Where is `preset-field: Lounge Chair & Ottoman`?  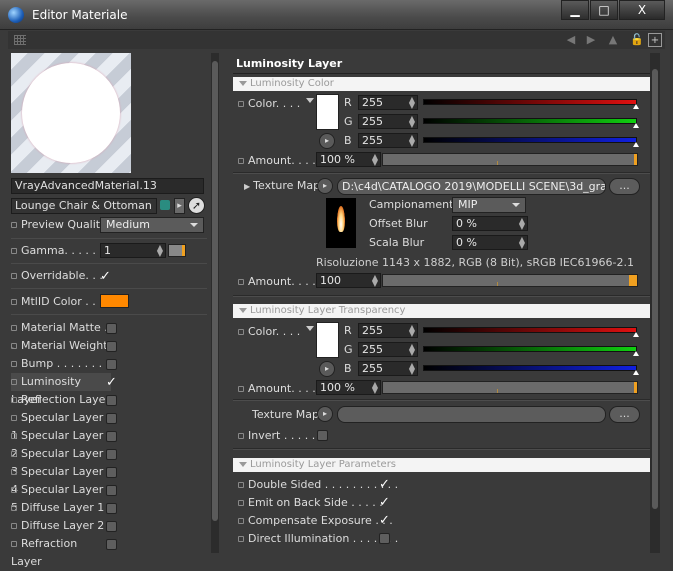
preset-field: Lounge Chair & Ottoman is located at coordinates (84, 206).